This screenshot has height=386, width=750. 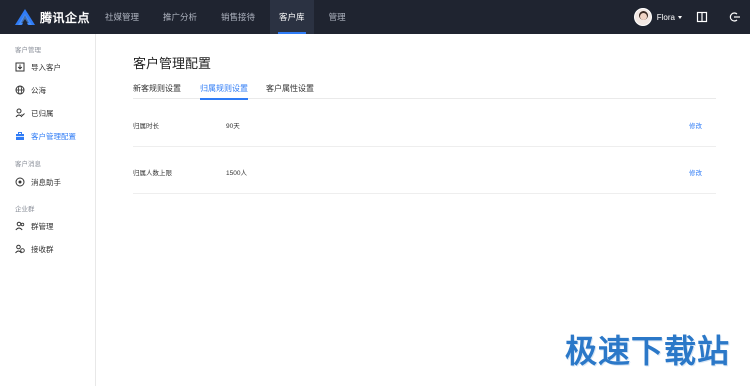 What do you see at coordinates (47, 90) in the screenshot?
I see `sidebar-item-public-pool: 公海` at bounding box center [47, 90].